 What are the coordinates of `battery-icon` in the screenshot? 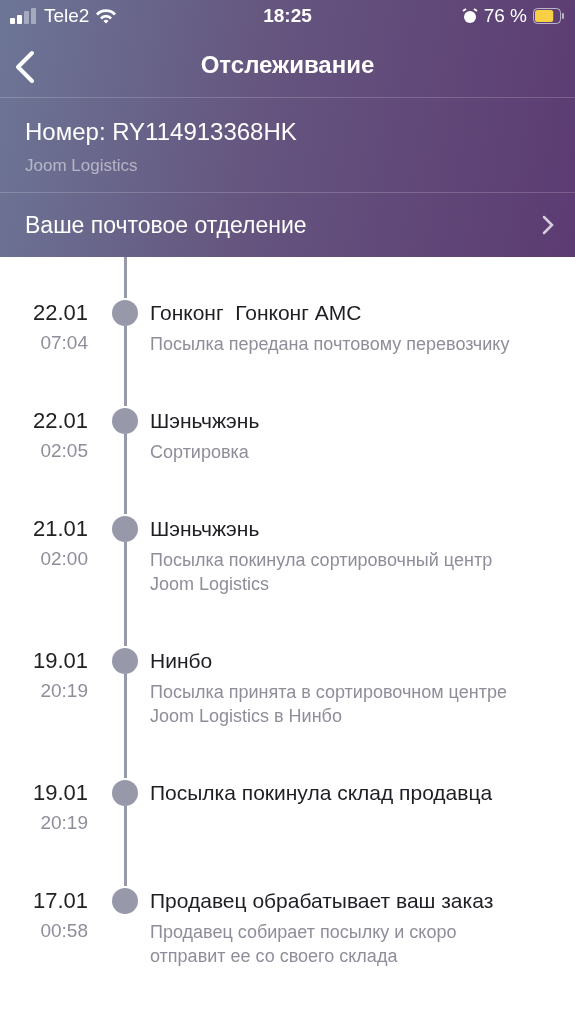 It's located at (549, 16).